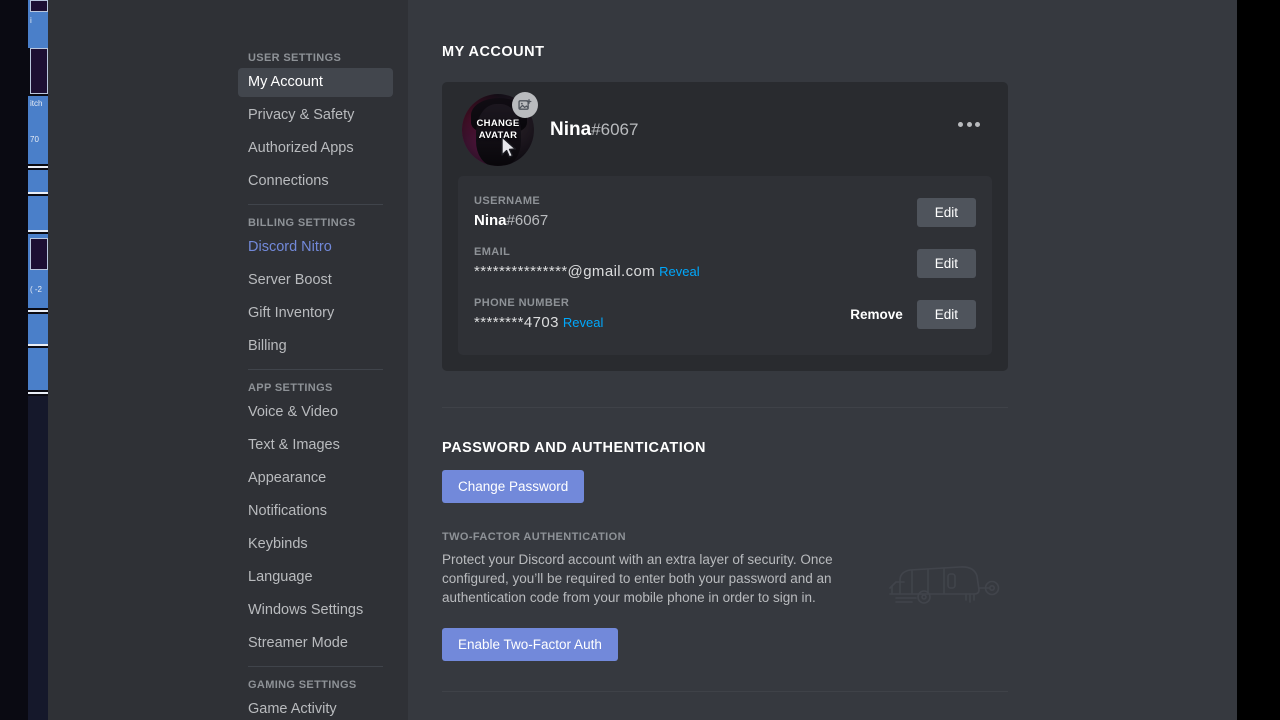 This screenshot has height=720, width=1280. What do you see at coordinates (315, 115) in the screenshot?
I see `sidebar-item-privacy-safety: Privacy & Safety` at bounding box center [315, 115].